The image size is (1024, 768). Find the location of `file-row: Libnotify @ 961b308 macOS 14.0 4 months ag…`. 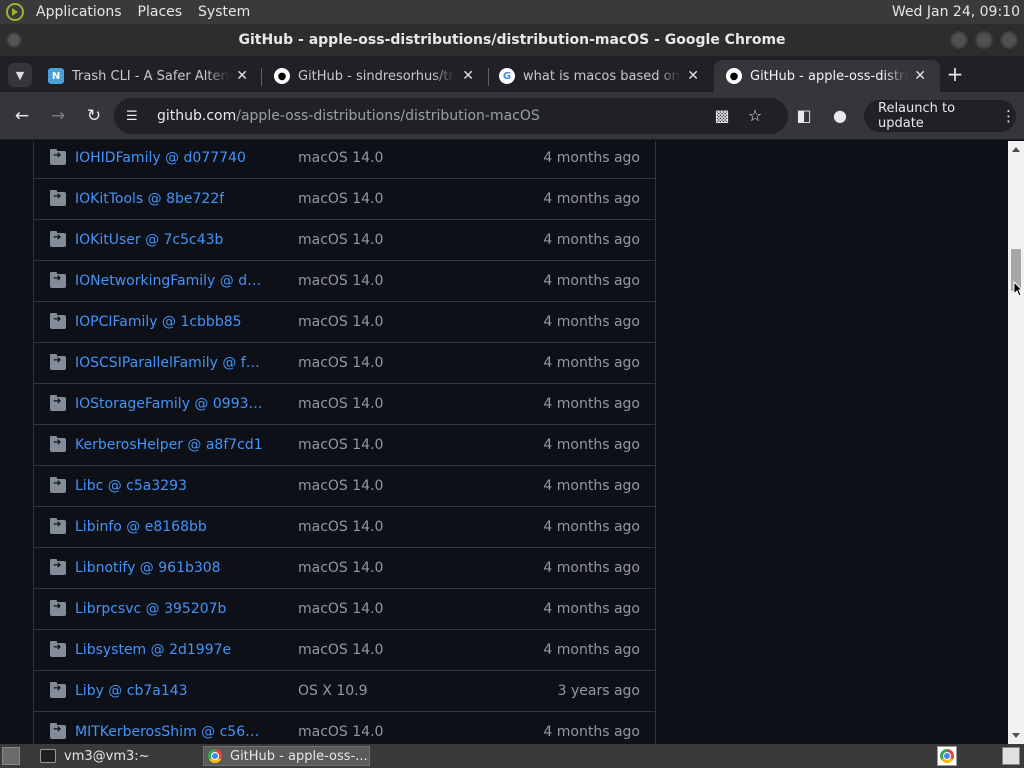

file-row: Libnotify @ 961b308 macOS 14.0 4 months ag… is located at coordinates (344, 567).